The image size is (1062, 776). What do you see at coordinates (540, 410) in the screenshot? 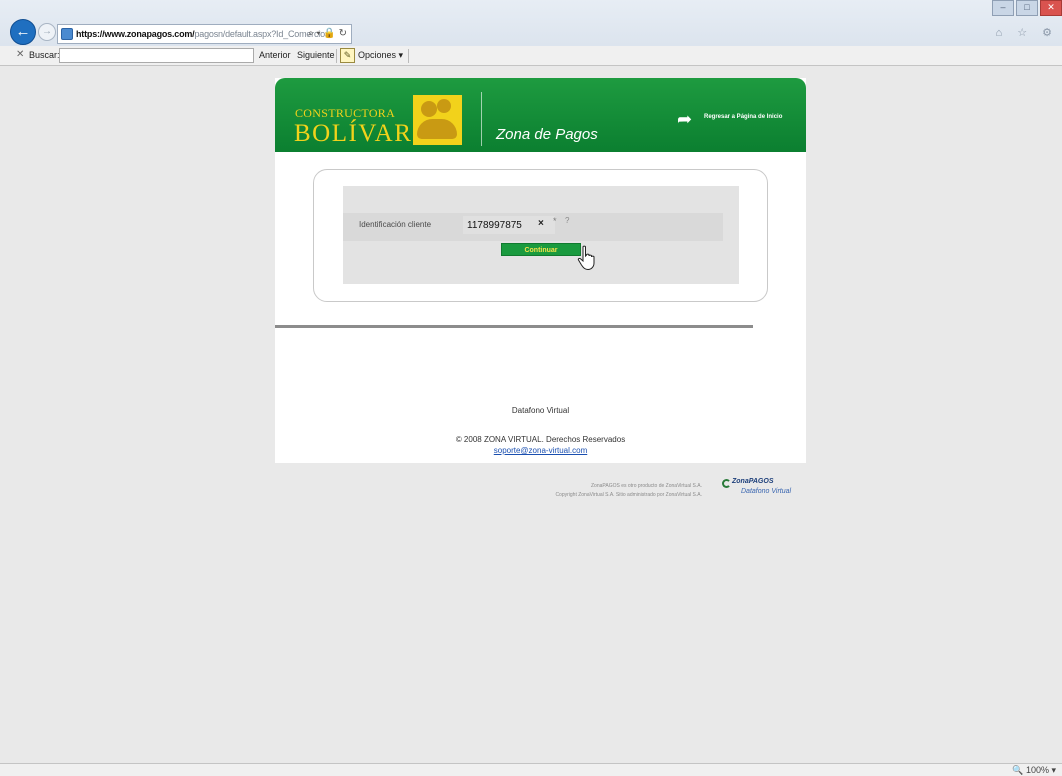
I see `datafono-text: Datafono Virtual` at bounding box center [540, 410].